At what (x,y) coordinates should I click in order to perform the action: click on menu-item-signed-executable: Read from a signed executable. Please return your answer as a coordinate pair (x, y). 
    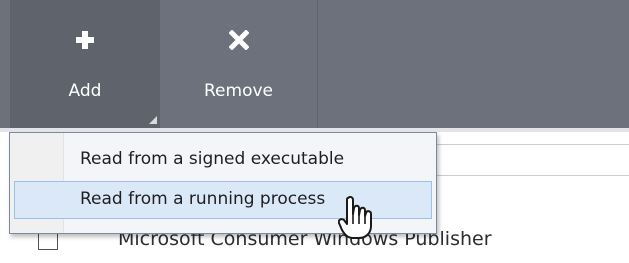
    Looking at the image, I should click on (223, 160).